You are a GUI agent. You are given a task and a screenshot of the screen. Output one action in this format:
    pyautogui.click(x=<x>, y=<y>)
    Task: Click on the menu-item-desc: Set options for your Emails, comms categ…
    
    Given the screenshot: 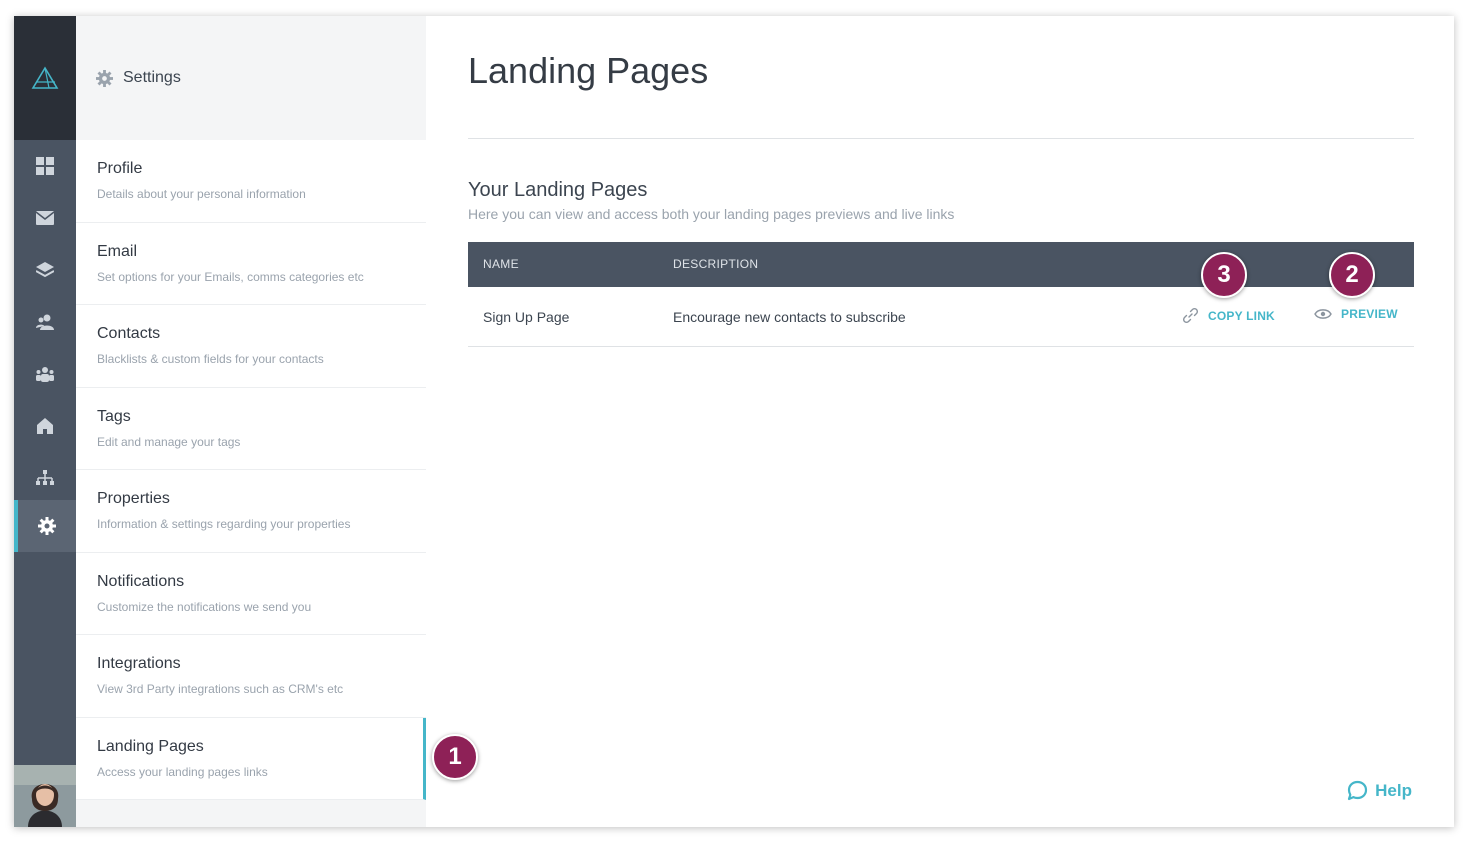 What is the action you would take?
    pyautogui.click(x=230, y=276)
    